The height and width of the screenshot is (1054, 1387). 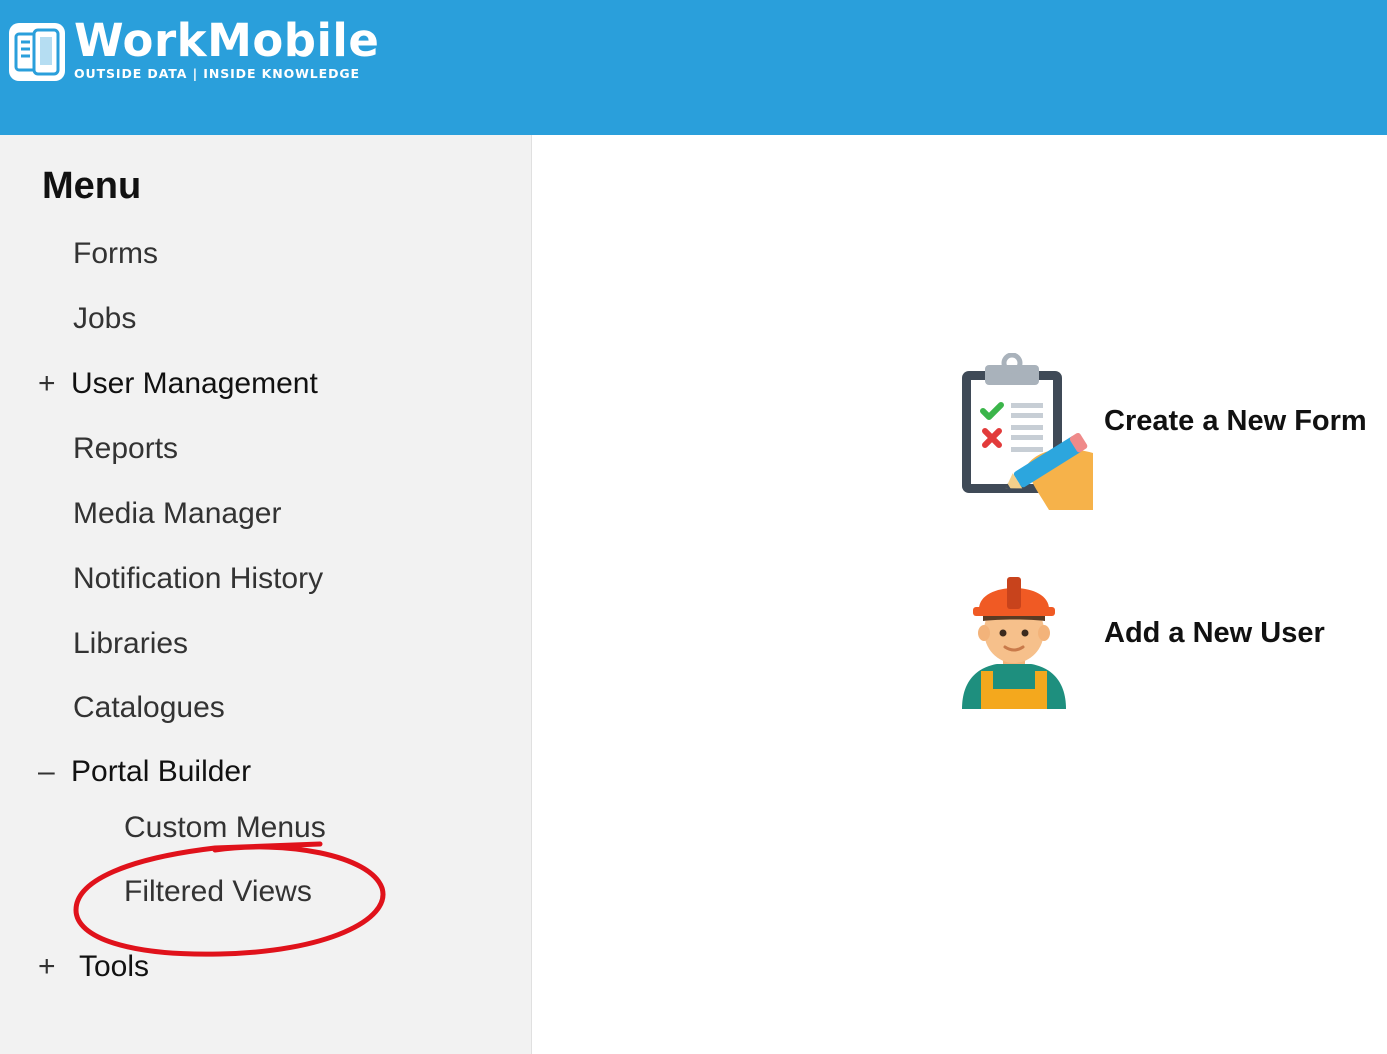 What do you see at coordinates (115, 254) in the screenshot?
I see `sidebar-item-forms: Forms` at bounding box center [115, 254].